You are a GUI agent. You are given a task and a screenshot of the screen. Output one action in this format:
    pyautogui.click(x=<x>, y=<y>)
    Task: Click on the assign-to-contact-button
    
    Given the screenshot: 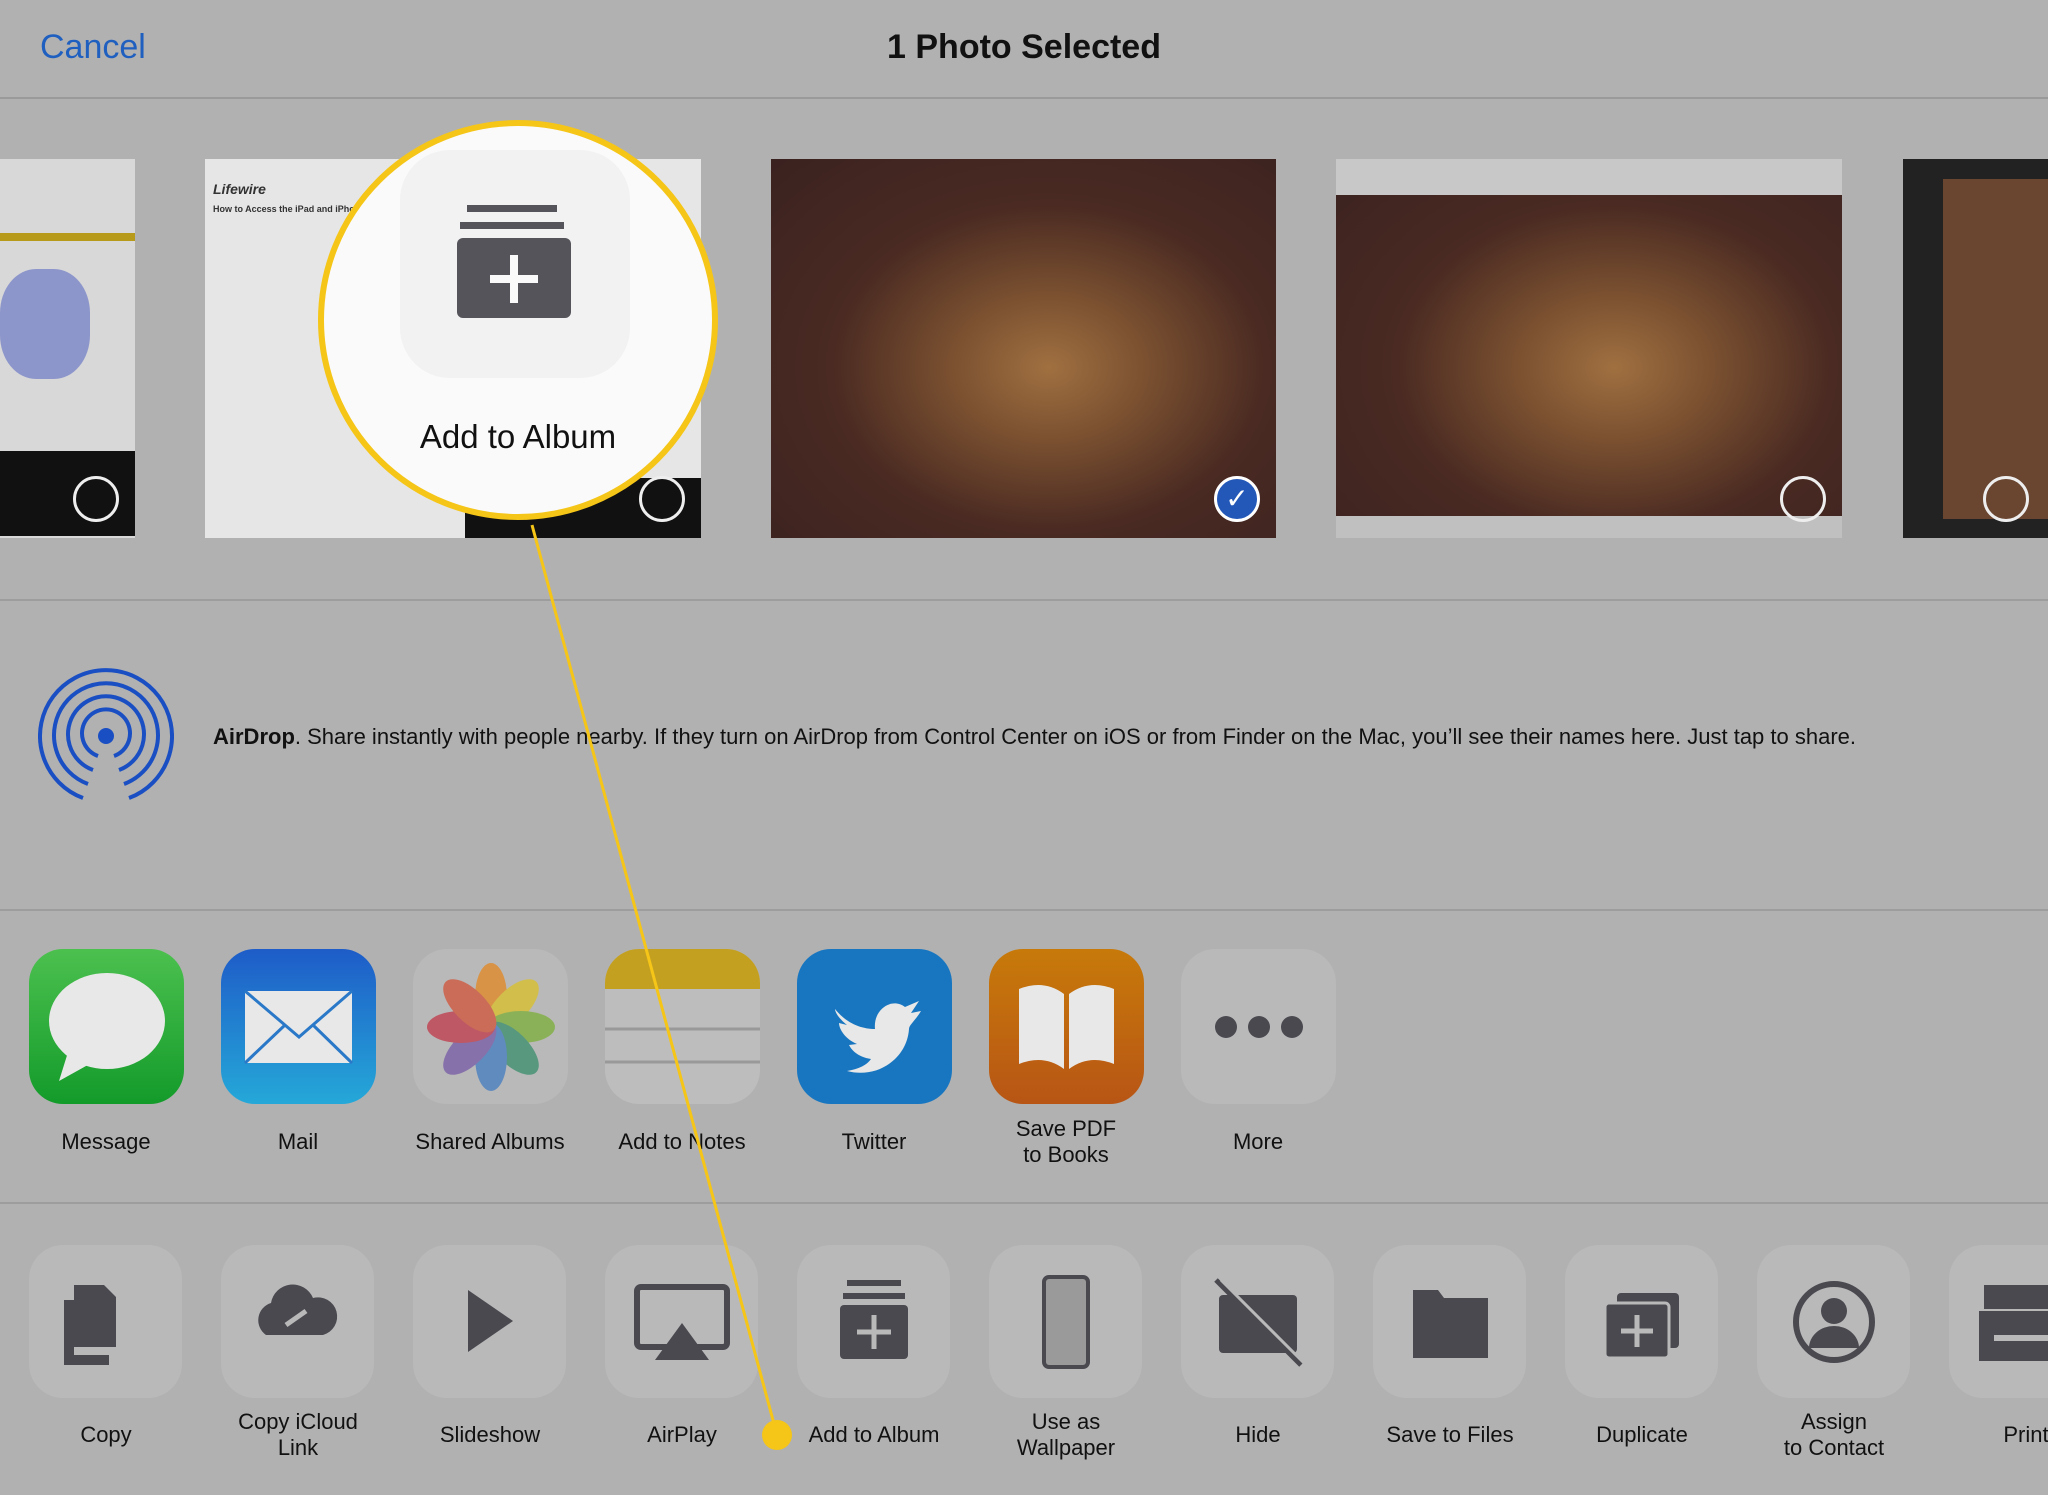 What is the action you would take?
    pyautogui.click(x=1833, y=1321)
    